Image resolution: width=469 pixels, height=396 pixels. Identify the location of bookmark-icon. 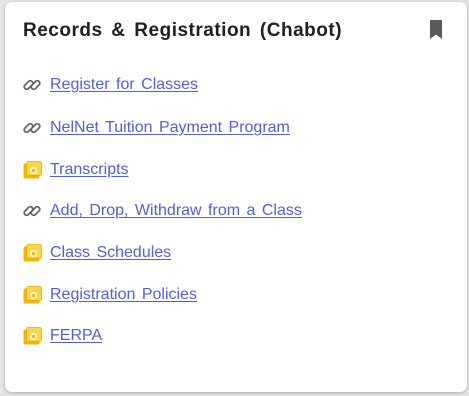
(436, 29).